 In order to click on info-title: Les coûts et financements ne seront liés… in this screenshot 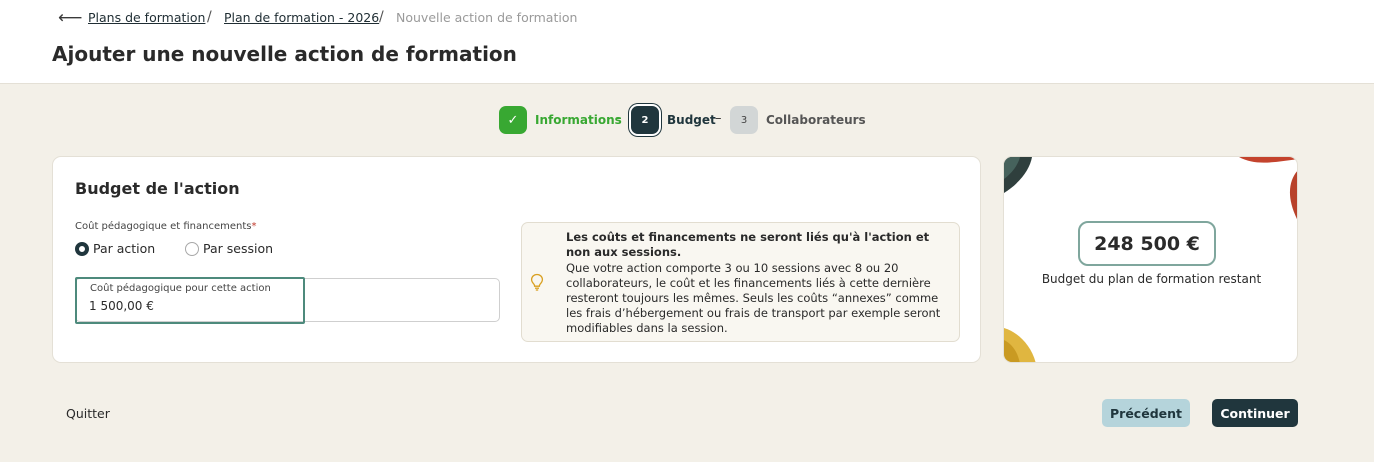, I will do `click(748, 244)`.